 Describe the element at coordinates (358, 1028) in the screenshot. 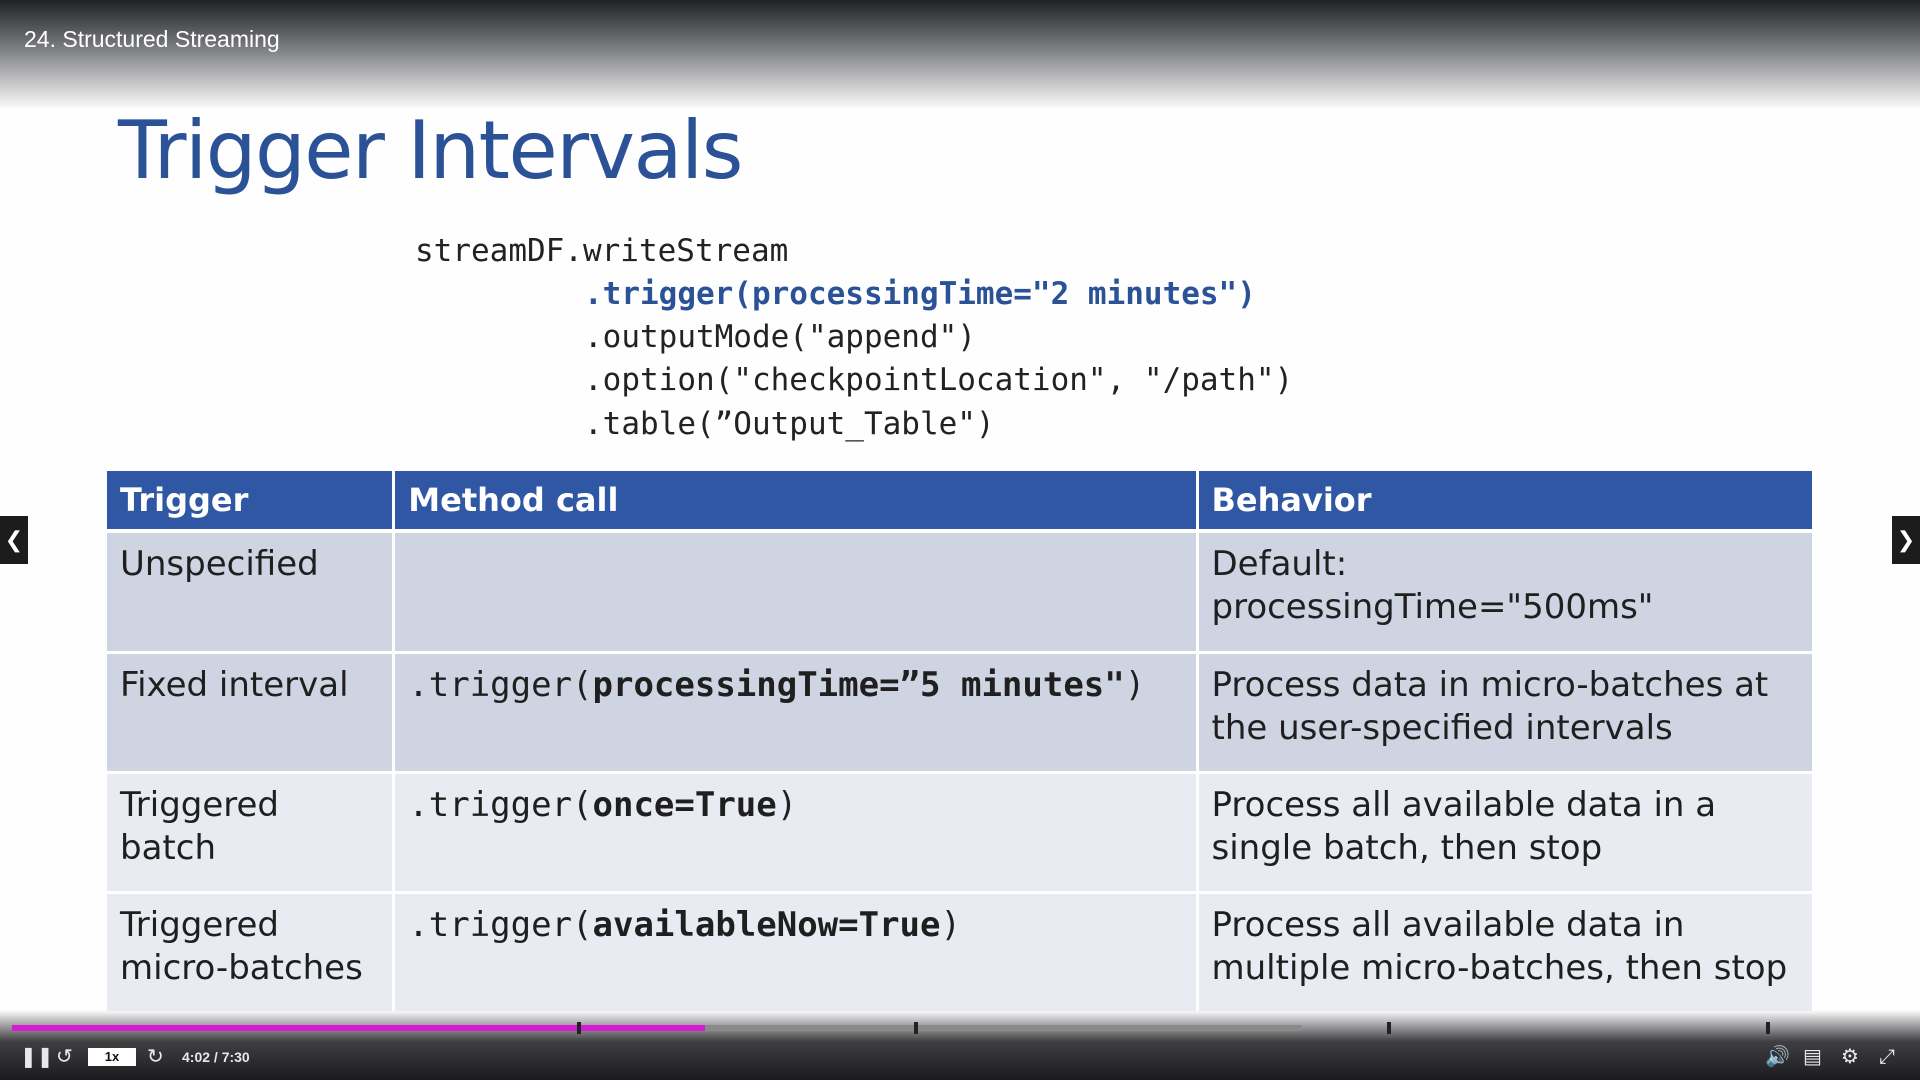

I see `progress-fill` at that location.